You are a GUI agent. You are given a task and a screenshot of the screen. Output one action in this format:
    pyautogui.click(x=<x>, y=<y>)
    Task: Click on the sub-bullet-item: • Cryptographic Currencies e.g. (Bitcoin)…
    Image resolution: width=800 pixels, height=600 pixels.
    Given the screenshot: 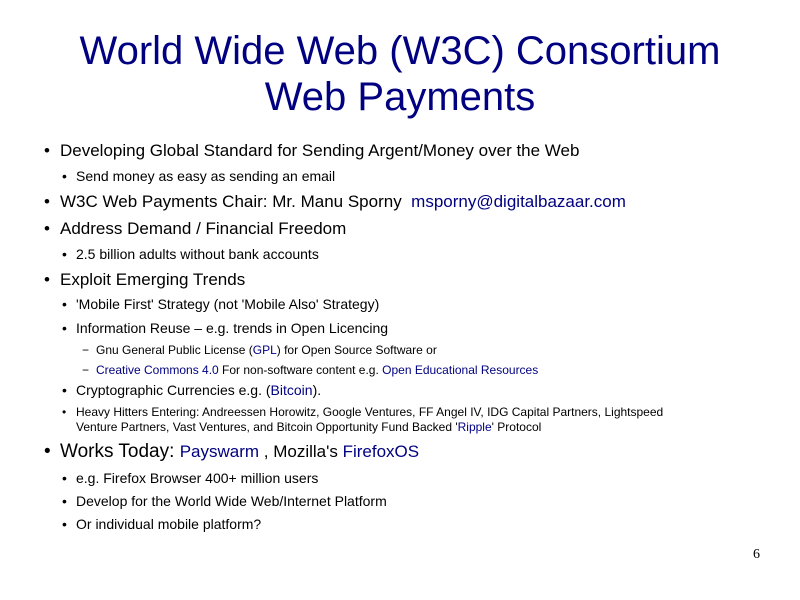 What is the action you would take?
    pyautogui.click(x=192, y=390)
    